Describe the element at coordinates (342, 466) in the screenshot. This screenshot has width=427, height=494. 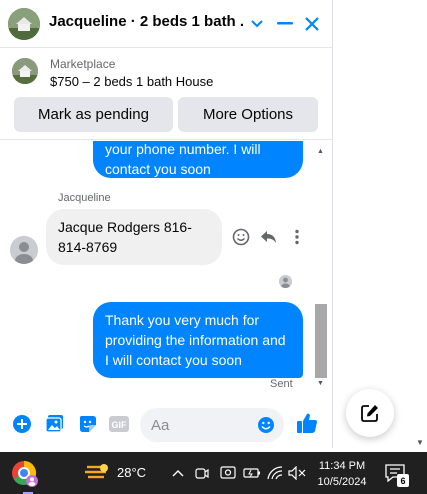
I see `clock-time: 11:34 PM` at that location.